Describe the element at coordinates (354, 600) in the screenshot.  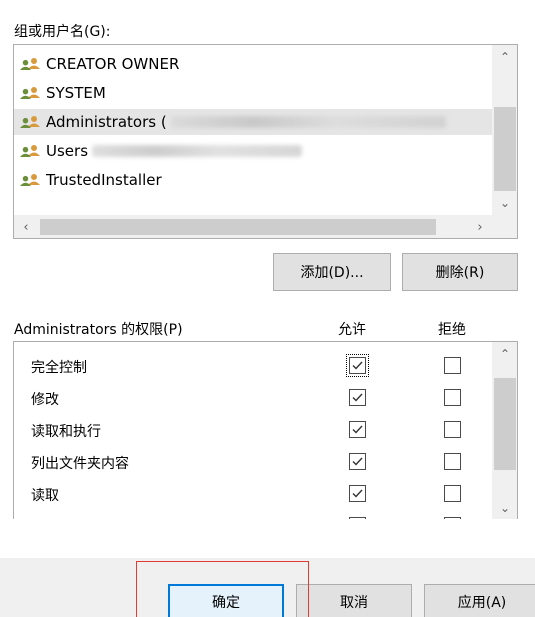
I see `cancel-button: 取消` at that location.